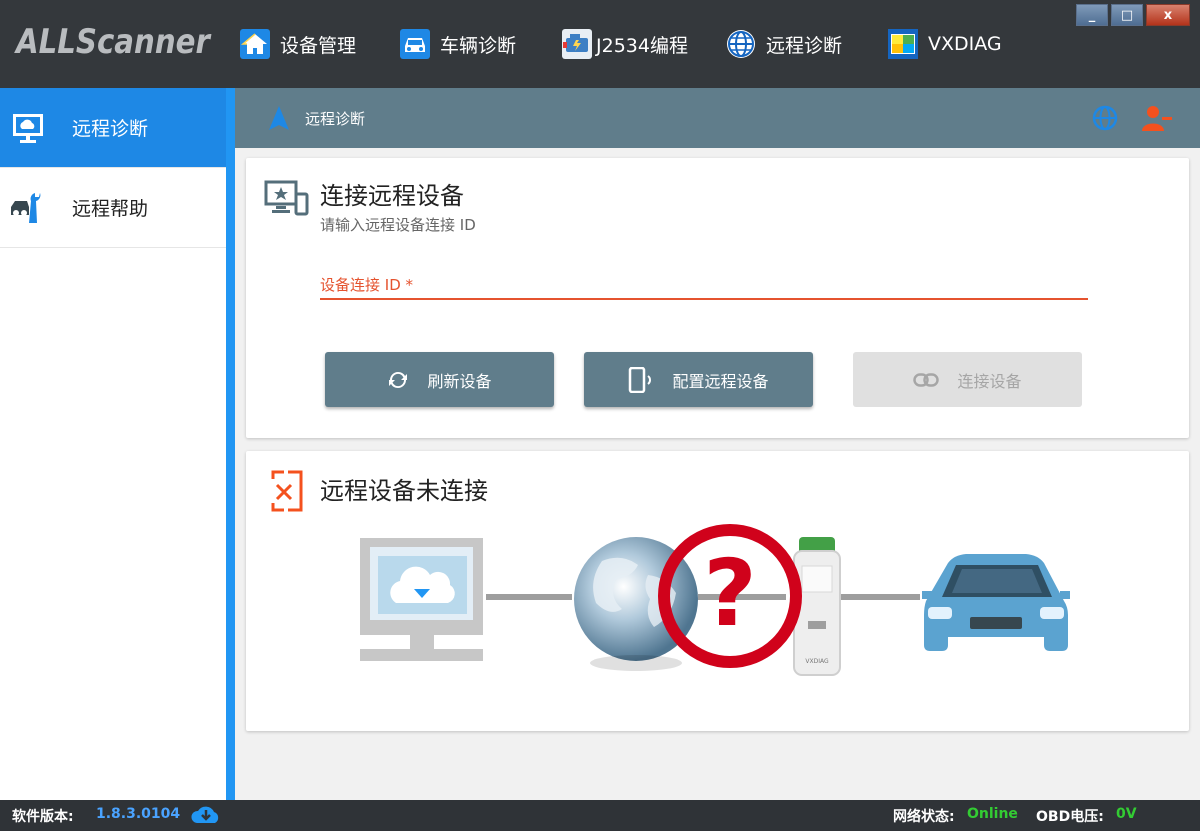 This screenshot has width=1200, height=831. I want to click on nav-vxdiag: VXDIAG, so click(944, 44).